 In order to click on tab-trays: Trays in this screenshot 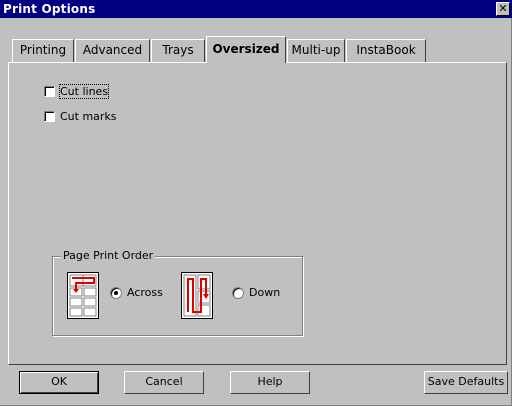, I will do `click(178, 50)`.